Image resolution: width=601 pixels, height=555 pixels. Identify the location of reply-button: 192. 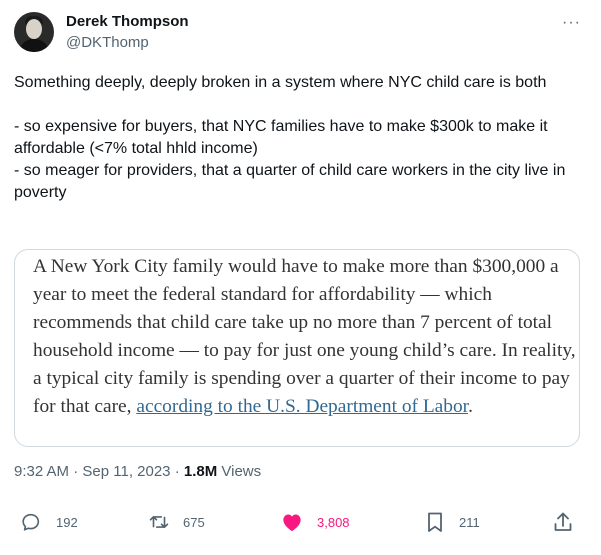
(49, 522).